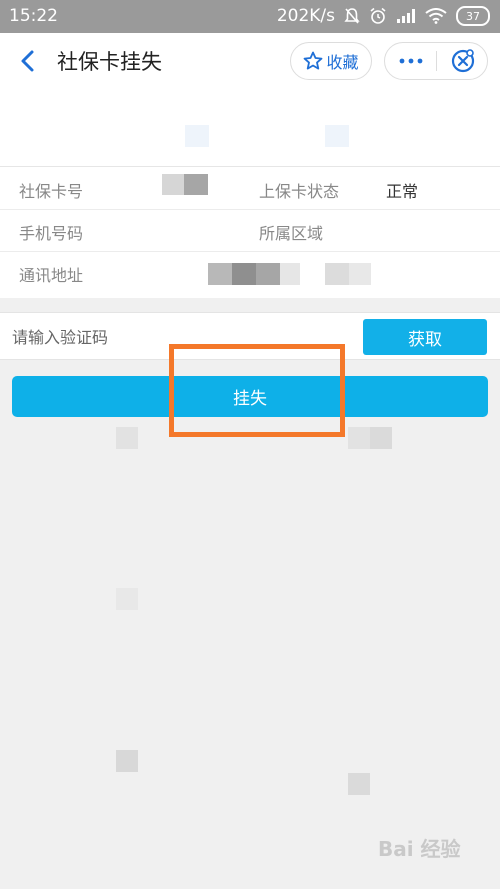 The height and width of the screenshot is (889, 500). What do you see at coordinates (28, 61) in the screenshot?
I see `chevron-left-icon` at bounding box center [28, 61].